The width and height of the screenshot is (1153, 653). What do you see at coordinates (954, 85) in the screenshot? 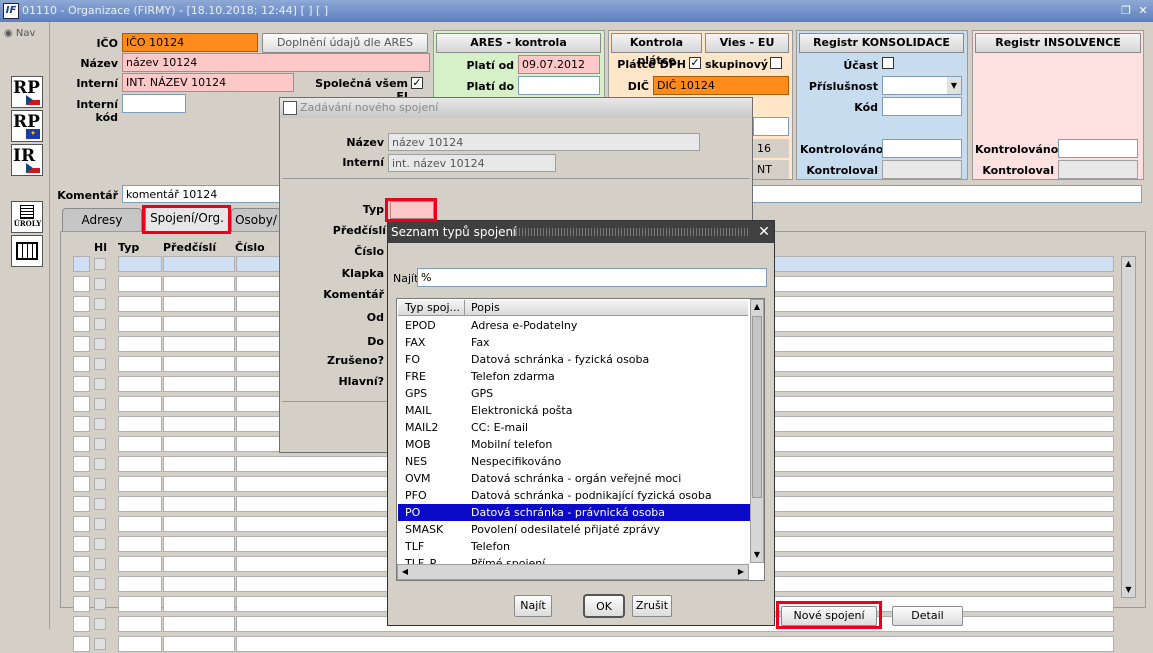
I see `chevron-down-icon: ▼` at bounding box center [954, 85].